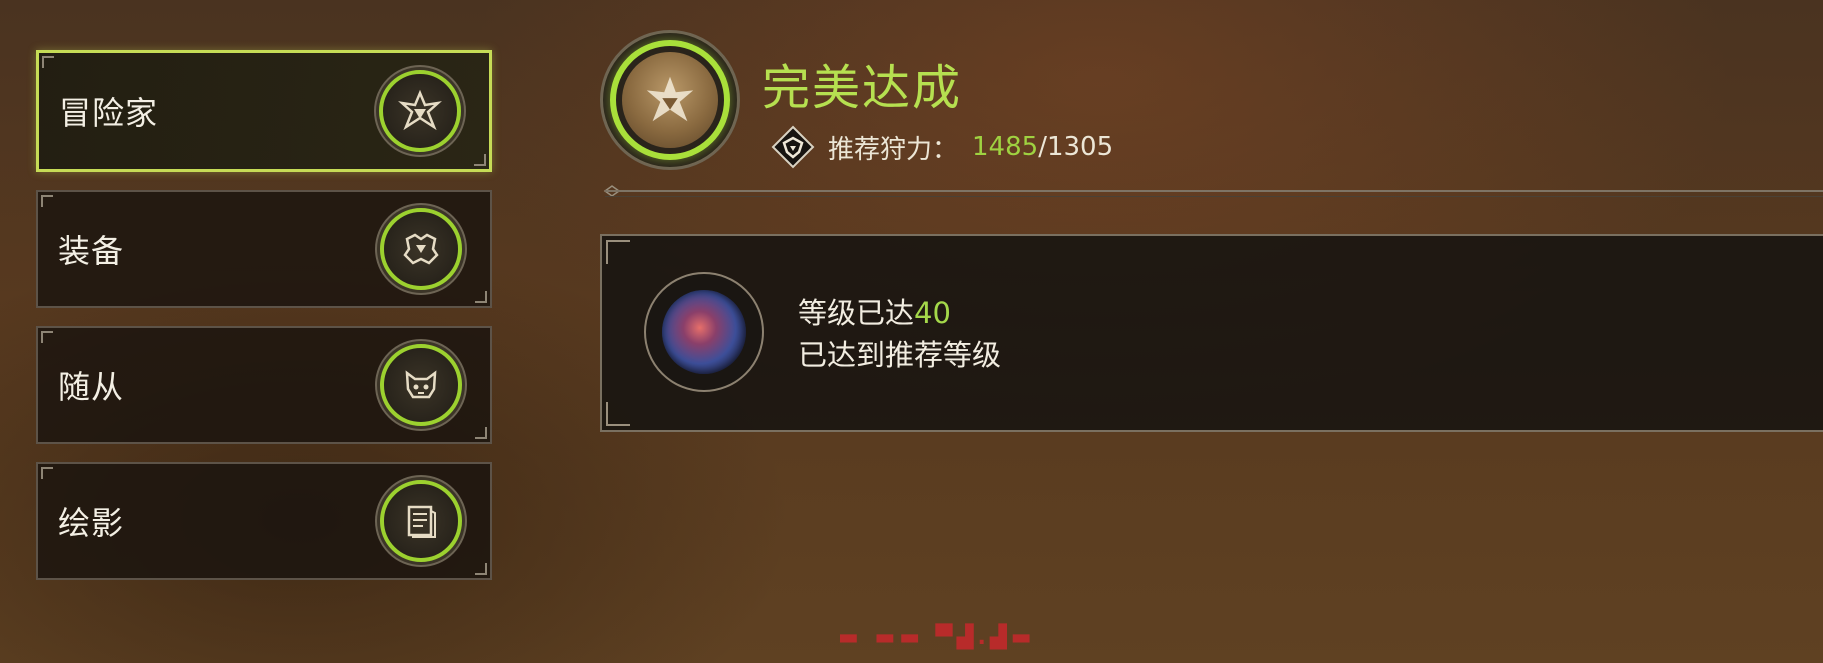  I want to click on achievement-emblem, so click(670, 100).